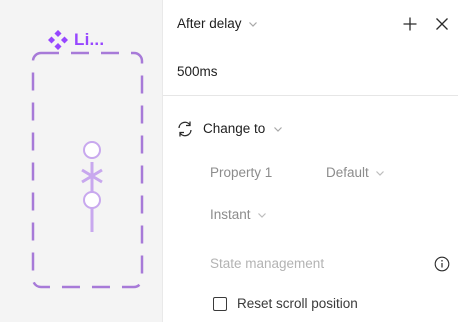  I want to click on property-label: Property 1, so click(241, 172).